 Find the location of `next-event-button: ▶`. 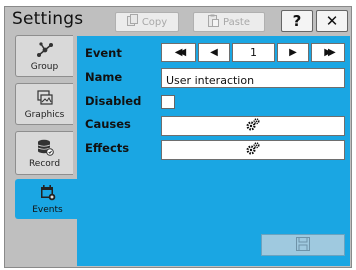

next-event-button: ▶ is located at coordinates (293, 52).